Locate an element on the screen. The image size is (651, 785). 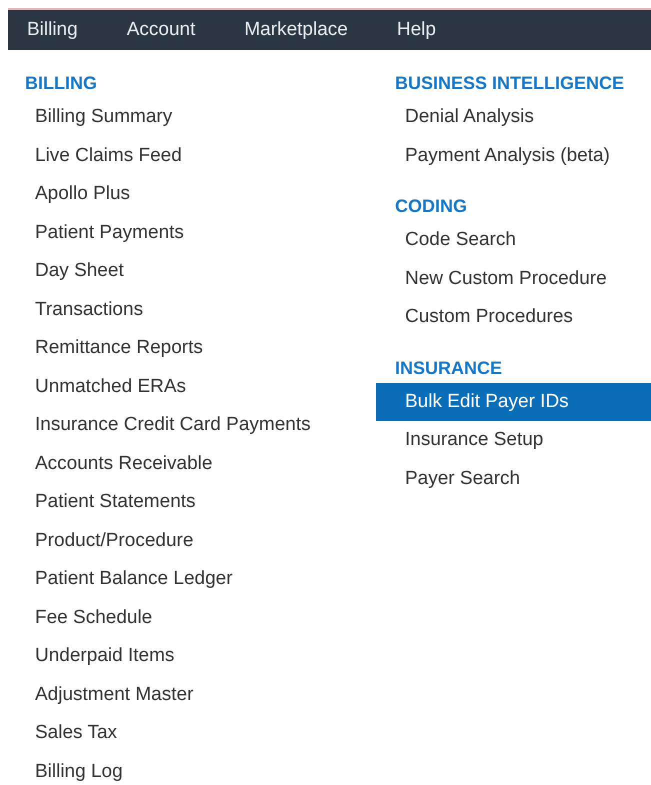
menu-bar-item: Billing is located at coordinates (55, 30).